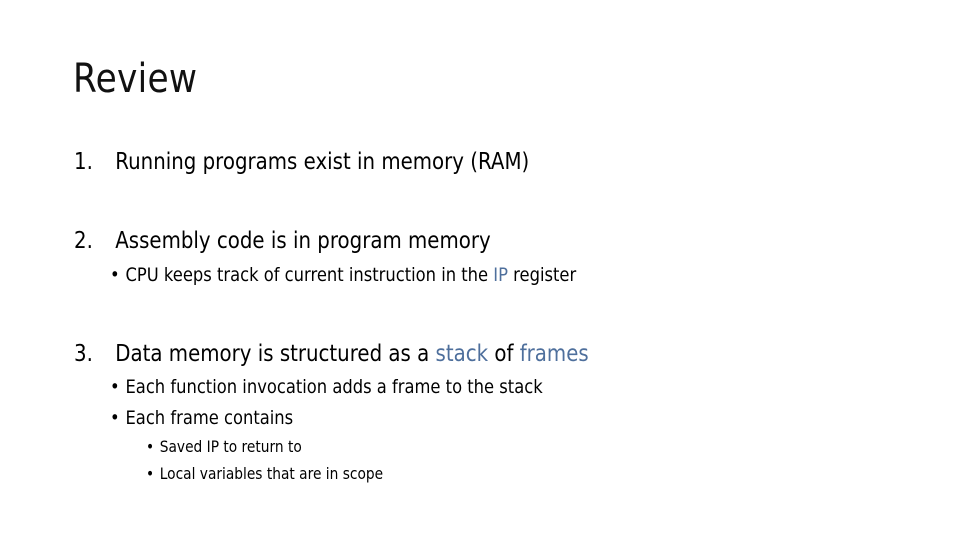  I want to click on sub-item-frame-contains: • Each frame contains, so click(201, 418).